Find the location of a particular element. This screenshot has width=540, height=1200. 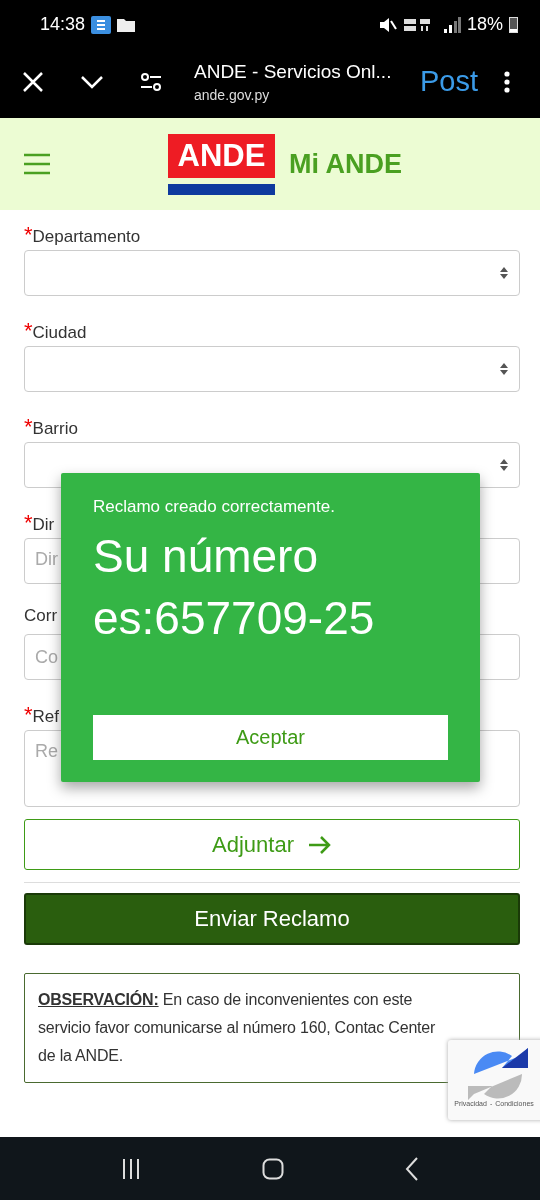

page-url: ande.gov.py is located at coordinates (232, 94).